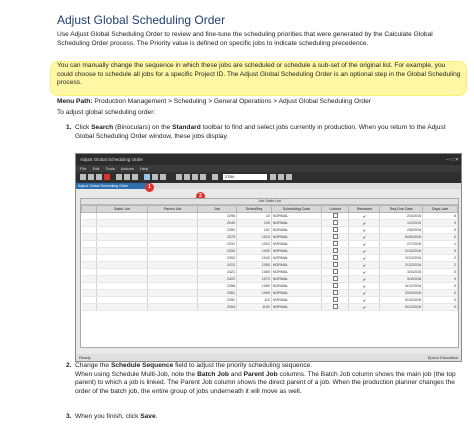 The image size is (474, 425). What do you see at coordinates (254, 300) in the screenshot?
I see `cell-schedseq: 110` at bounding box center [254, 300].